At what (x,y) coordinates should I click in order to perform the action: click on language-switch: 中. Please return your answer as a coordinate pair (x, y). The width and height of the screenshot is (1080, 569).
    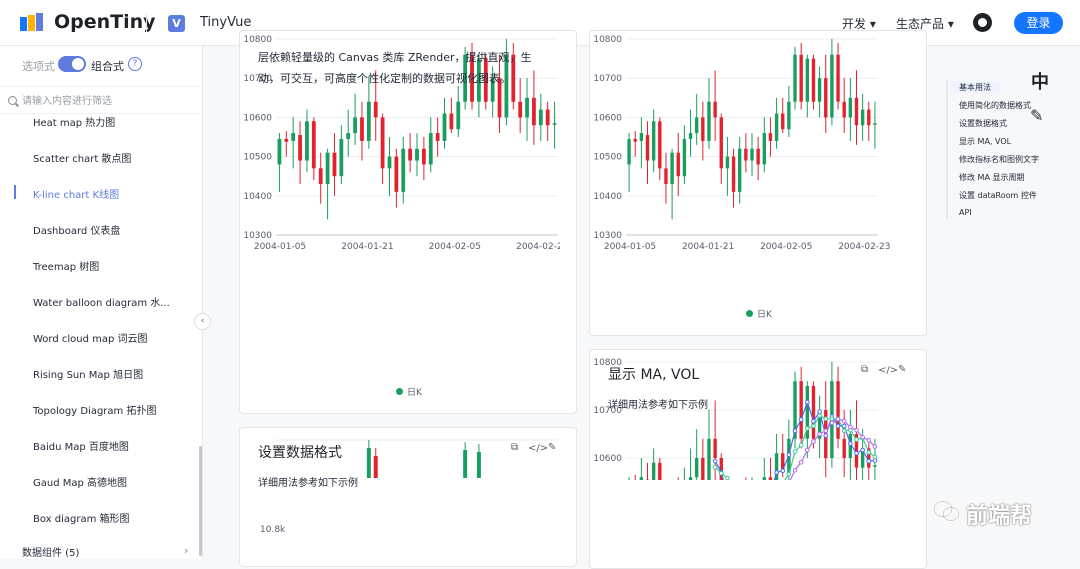
    Looking at the image, I should click on (1040, 81).